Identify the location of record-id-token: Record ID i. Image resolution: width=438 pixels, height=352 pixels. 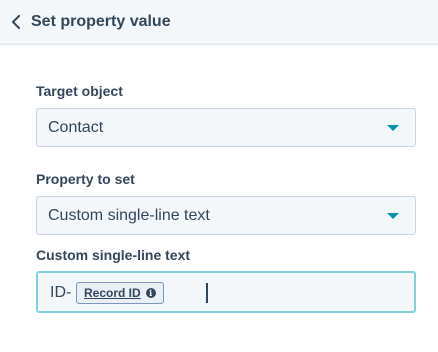
(120, 293).